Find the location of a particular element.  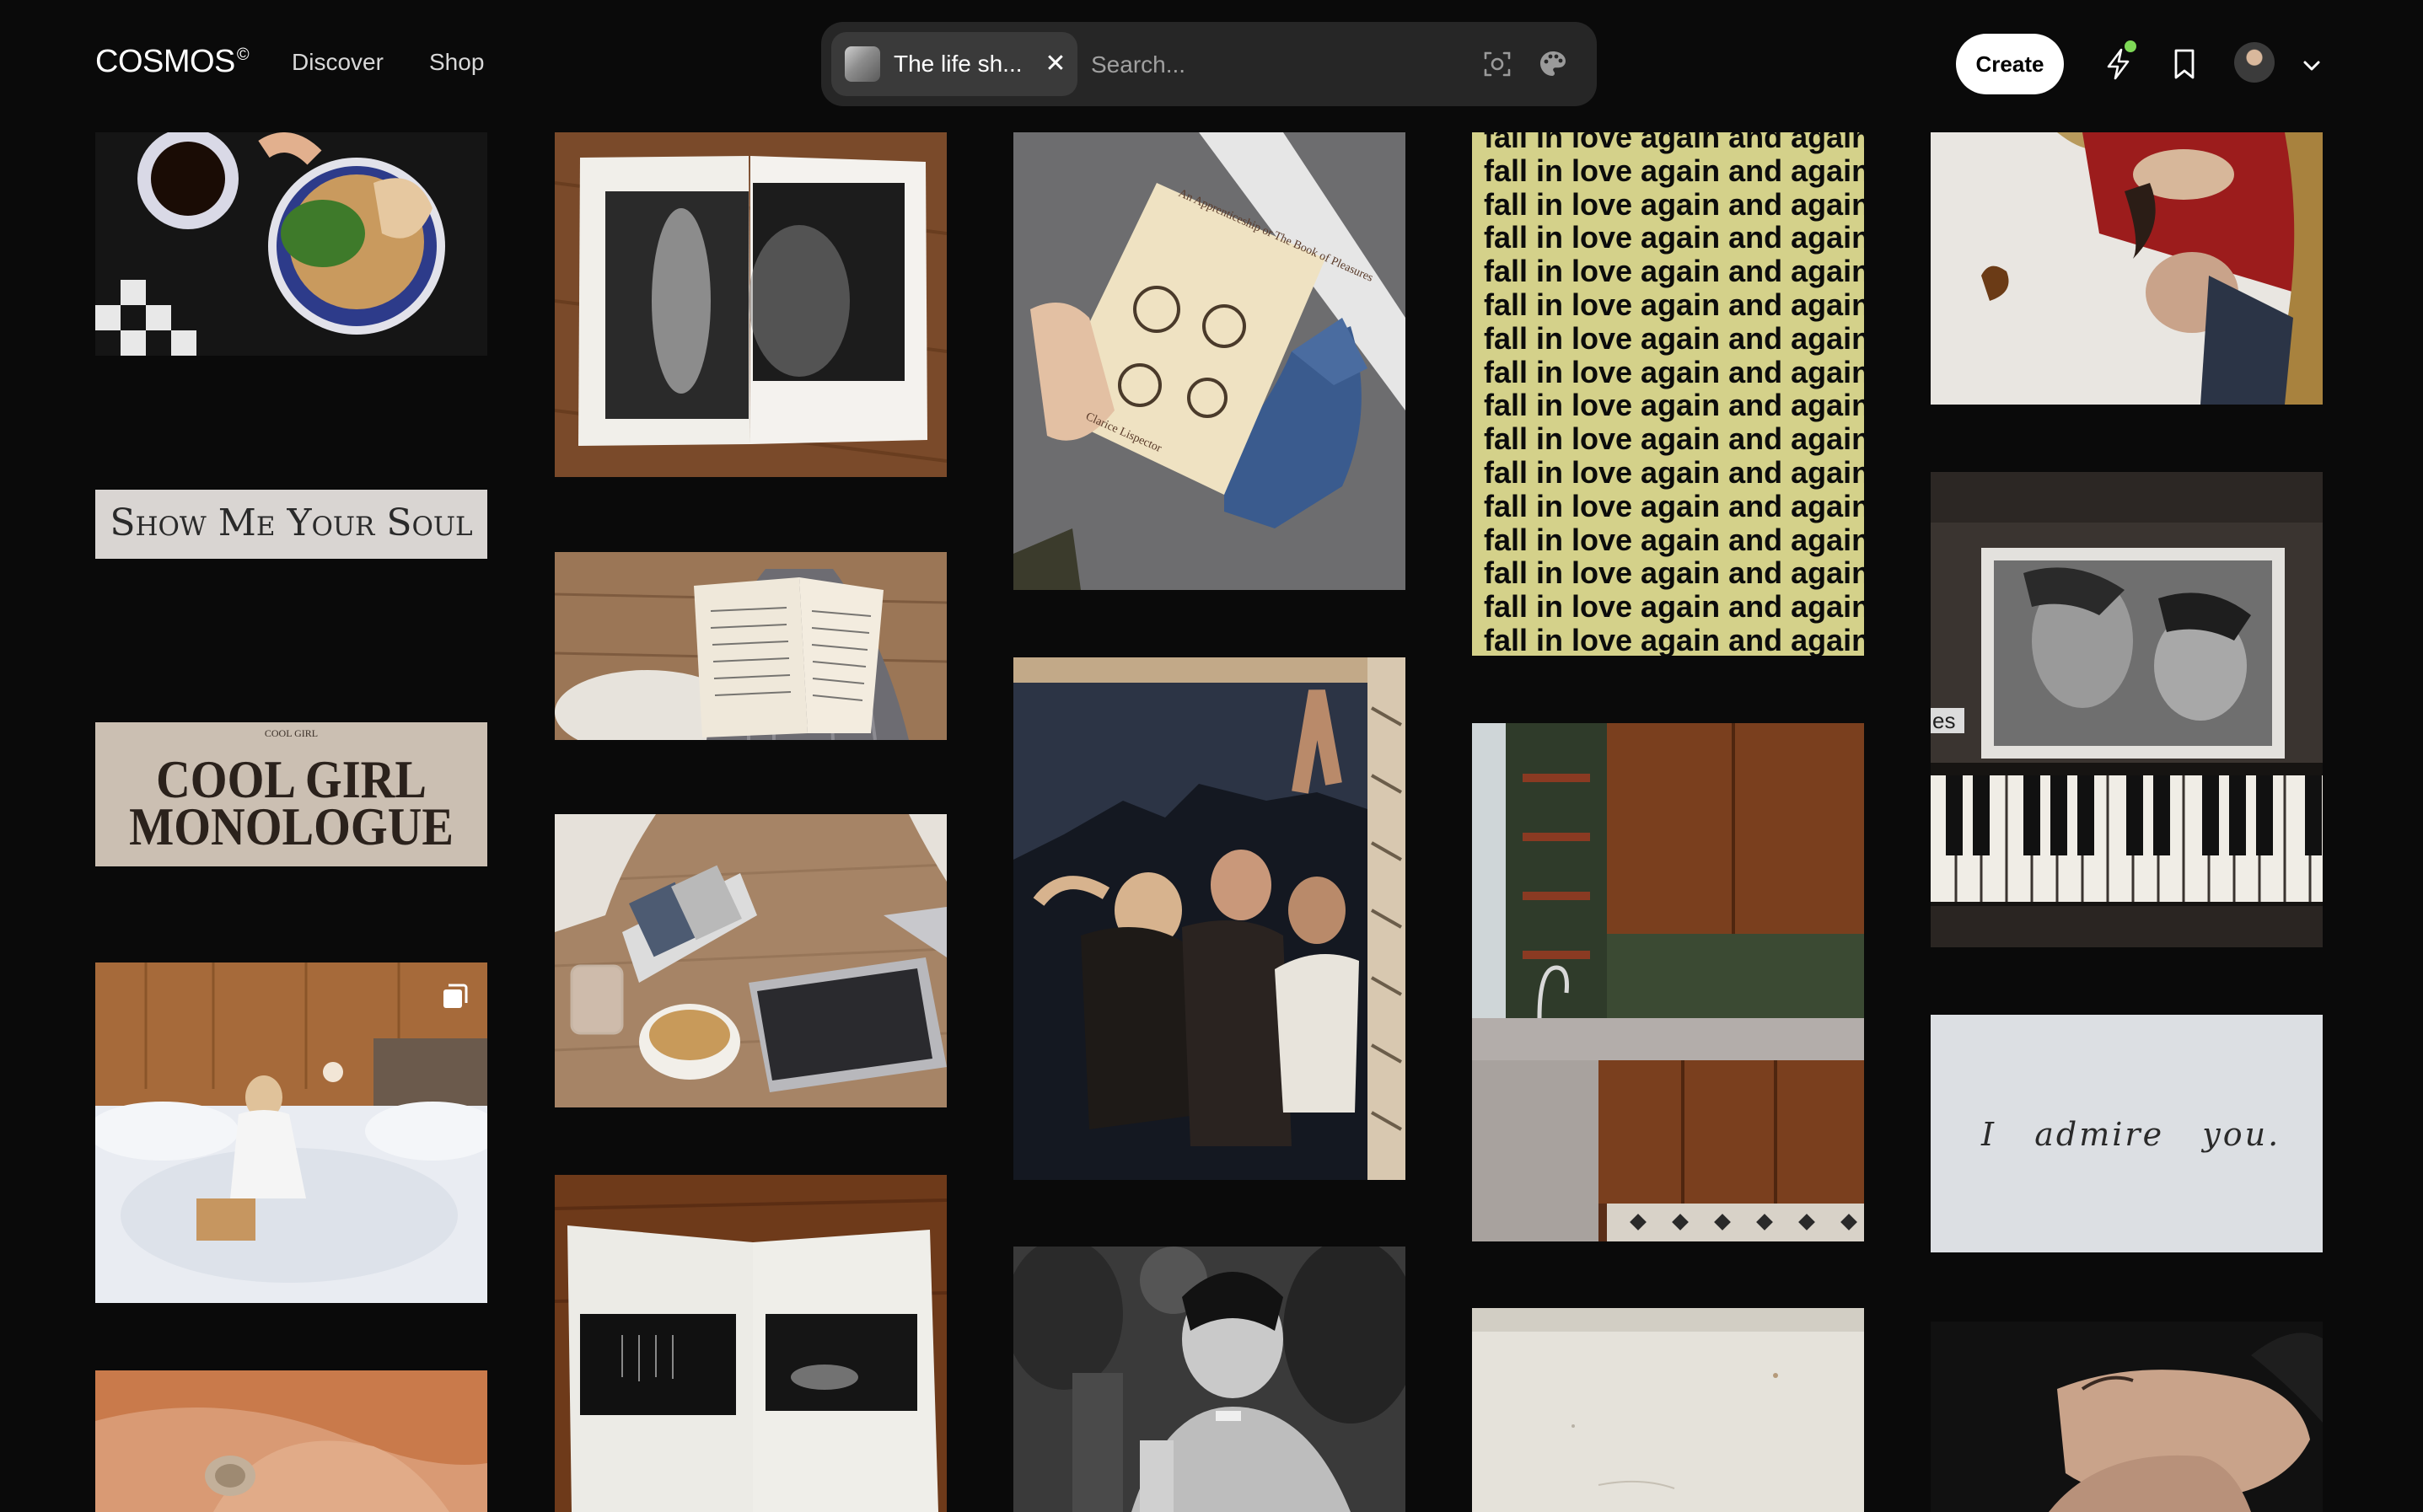

close-icon: ✕ is located at coordinates (1055, 64).